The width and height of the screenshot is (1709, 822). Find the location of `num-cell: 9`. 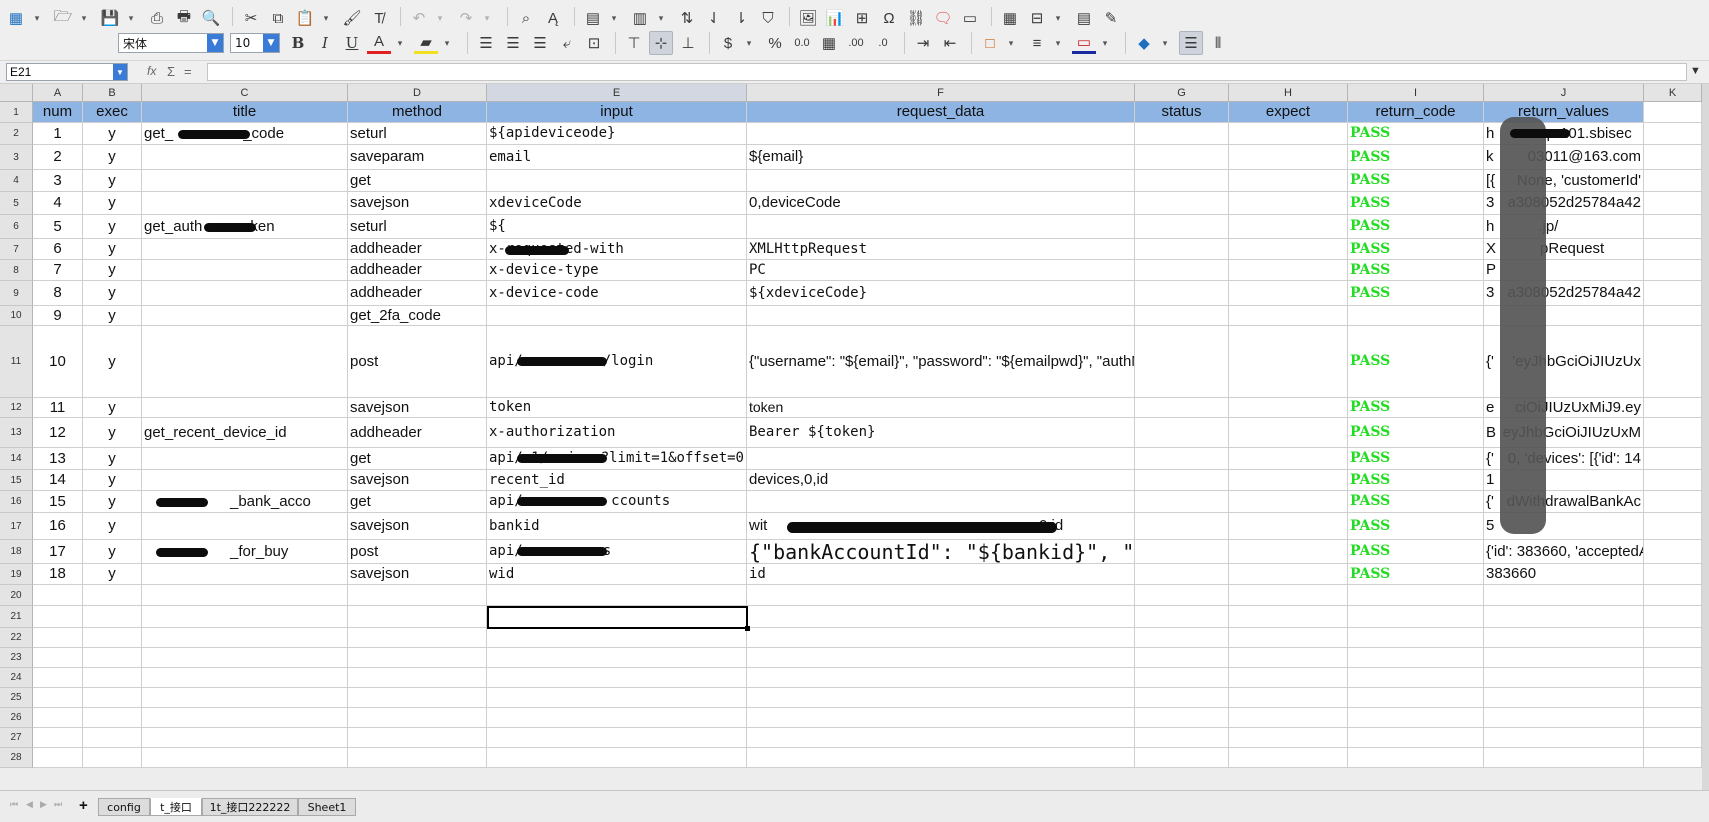

num-cell: 9 is located at coordinates (58, 316).